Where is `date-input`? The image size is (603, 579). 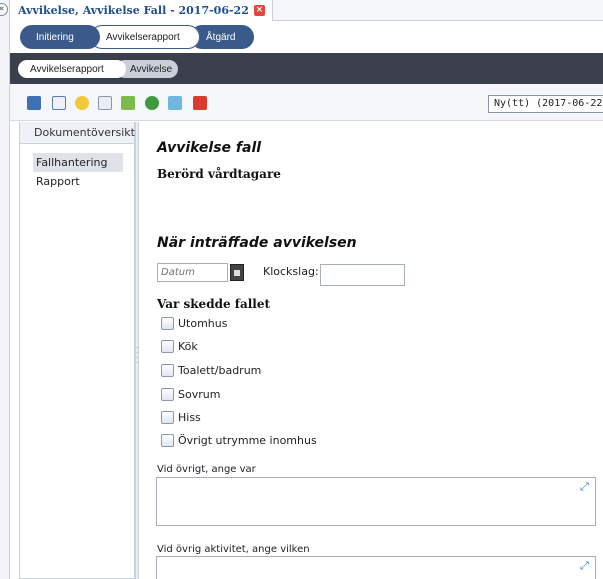
date-input is located at coordinates (193, 272).